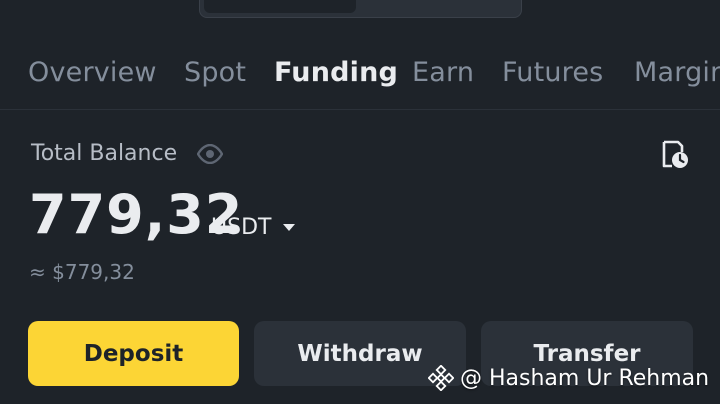 The height and width of the screenshot is (404, 720). Describe the element at coordinates (585, 378) in the screenshot. I see `watermark-text: @ Hasham Ur Rehman` at that location.